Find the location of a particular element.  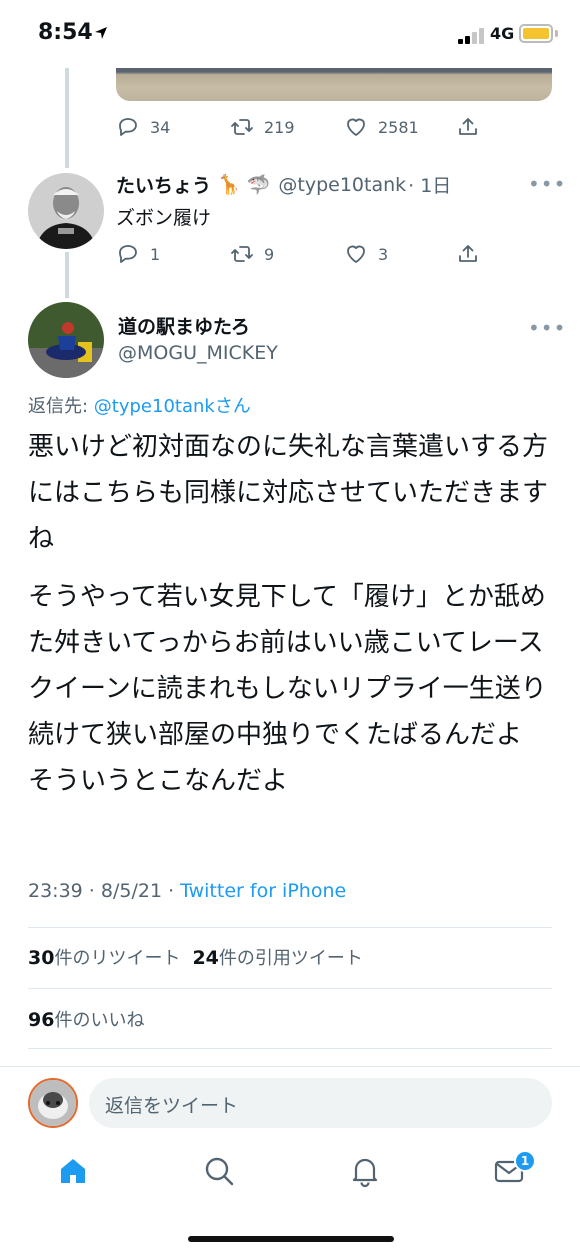

messages-badge: 1 is located at coordinates (525, 1161).